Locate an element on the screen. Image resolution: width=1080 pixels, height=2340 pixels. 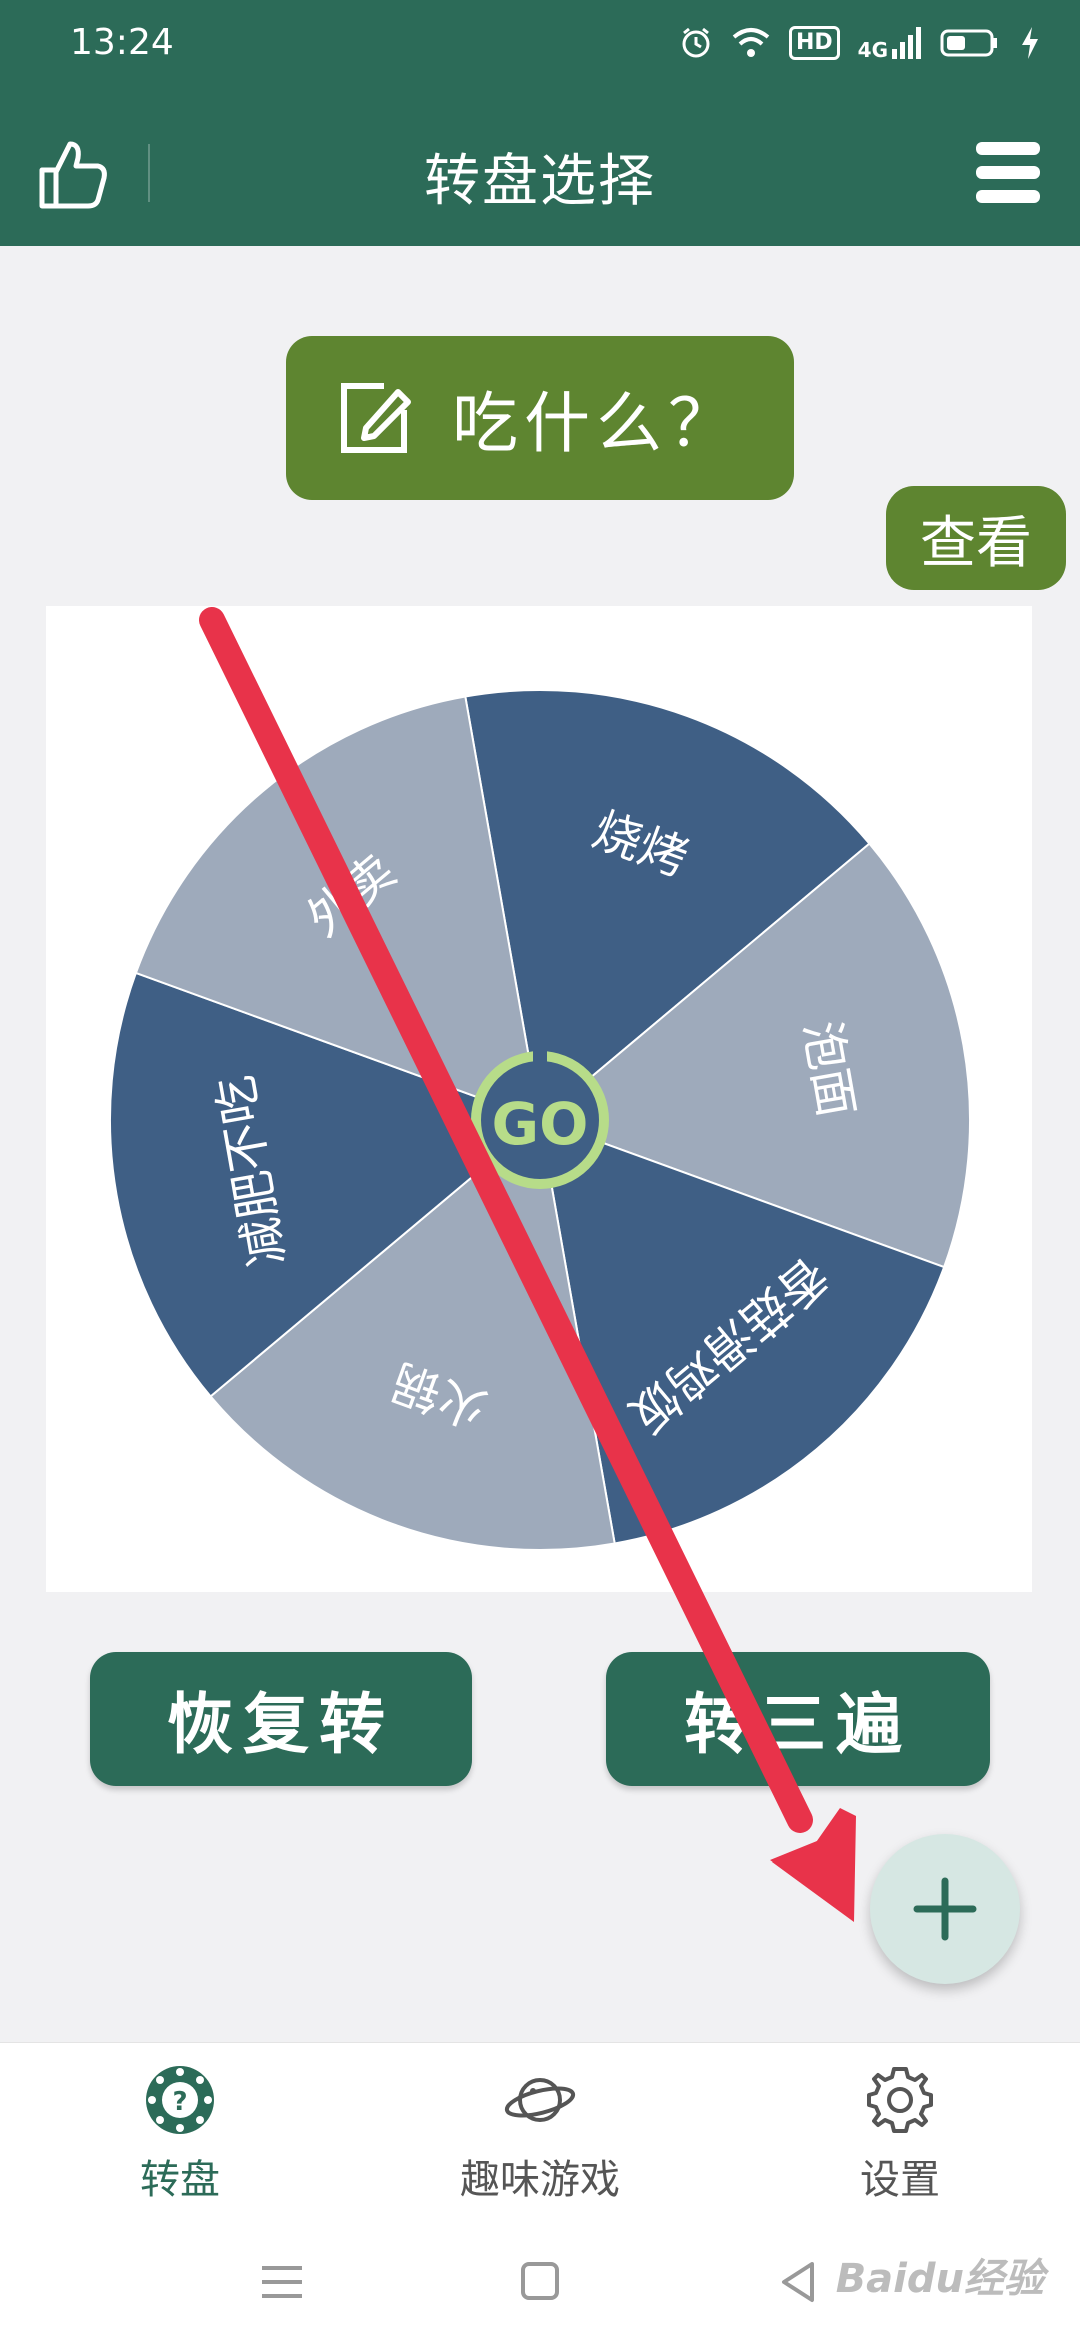
add-button is located at coordinates (945, 1909).